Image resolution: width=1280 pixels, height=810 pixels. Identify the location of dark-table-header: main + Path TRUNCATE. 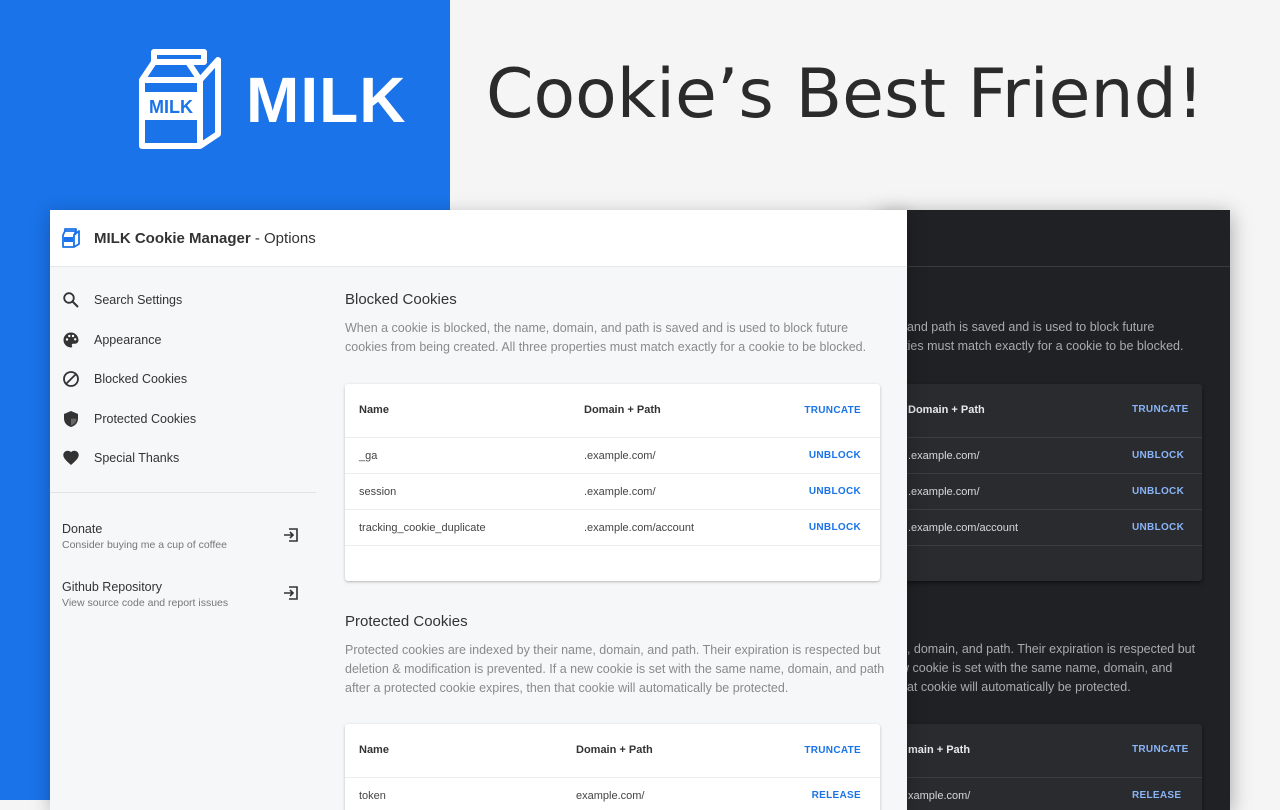
(1041, 751).